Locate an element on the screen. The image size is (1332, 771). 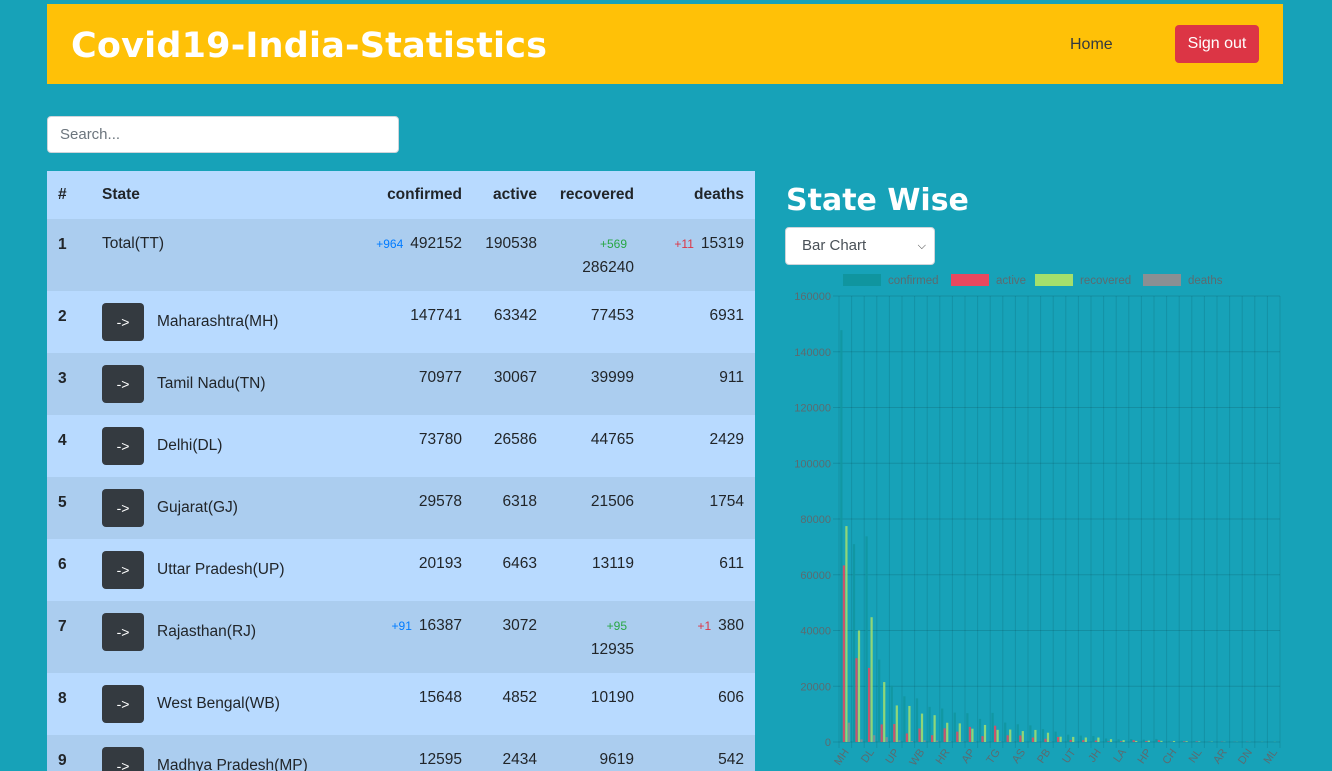
header-num: # is located at coordinates (69, 195).